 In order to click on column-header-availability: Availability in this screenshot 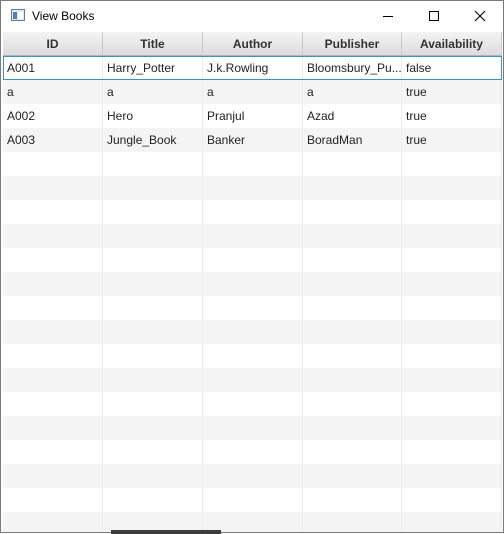, I will do `click(452, 44)`.